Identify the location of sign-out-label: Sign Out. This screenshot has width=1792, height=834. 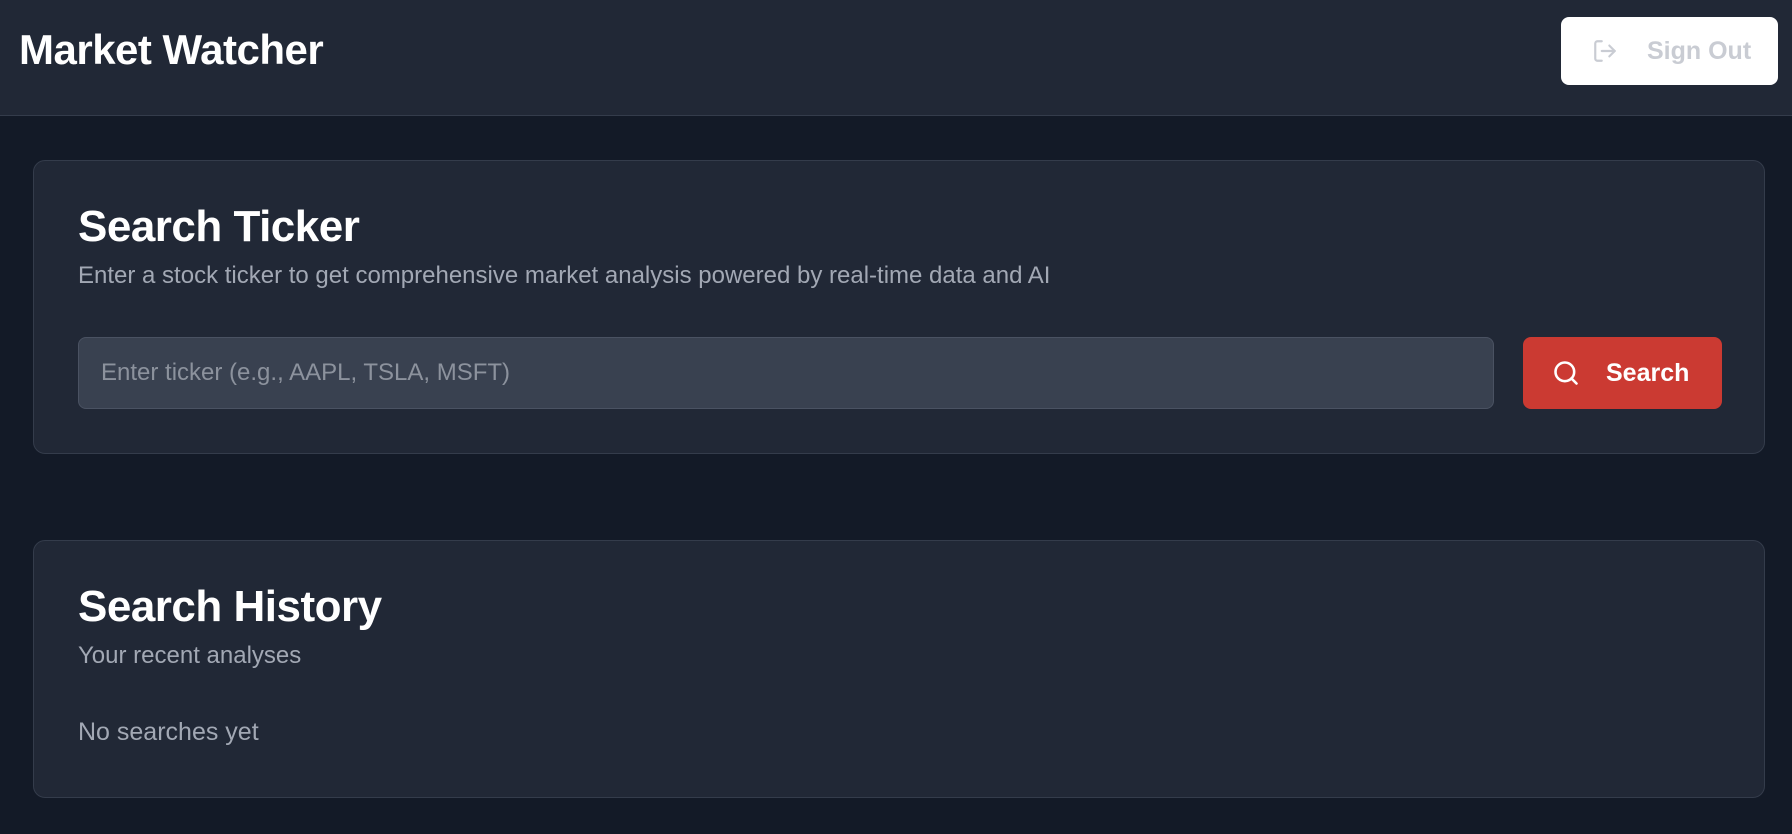
(1699, 50).